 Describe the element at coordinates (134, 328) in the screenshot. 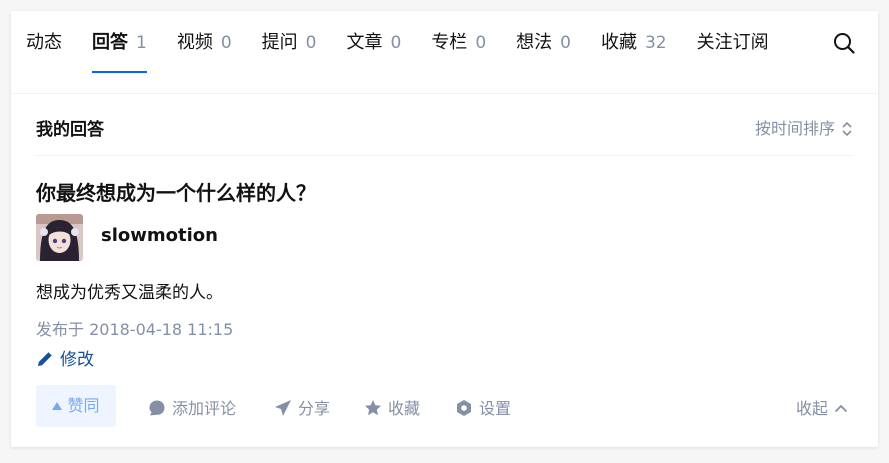

I see `publish-time: 发布于 2018-04-18 11:15` at that location.